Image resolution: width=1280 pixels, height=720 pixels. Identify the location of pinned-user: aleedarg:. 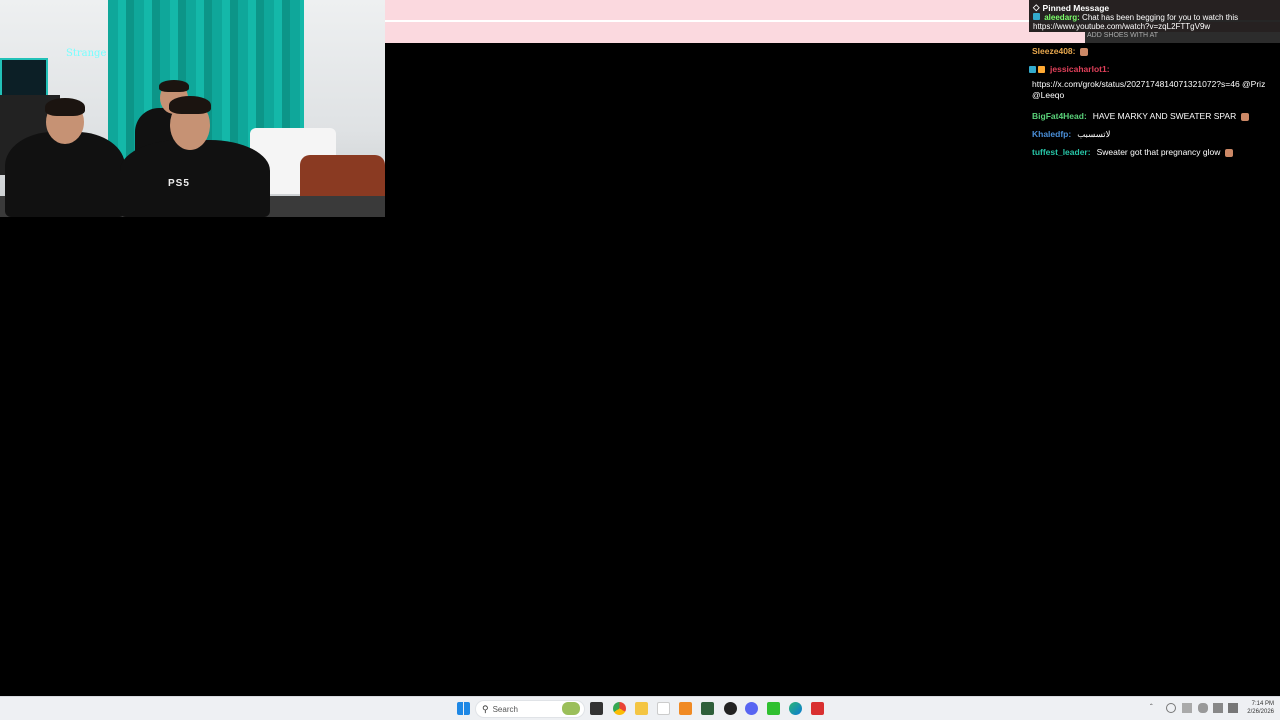
(1062, 17).